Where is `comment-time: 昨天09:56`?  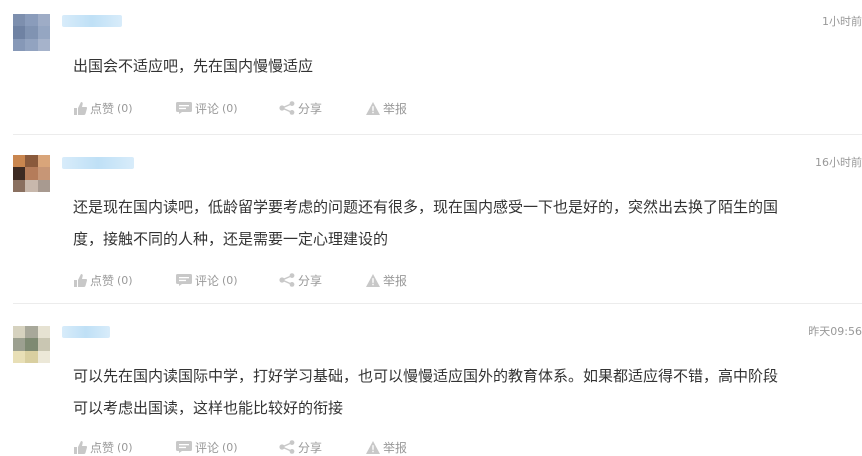
comment-time: 昨天09:56 is located at coordinates (835, 331).